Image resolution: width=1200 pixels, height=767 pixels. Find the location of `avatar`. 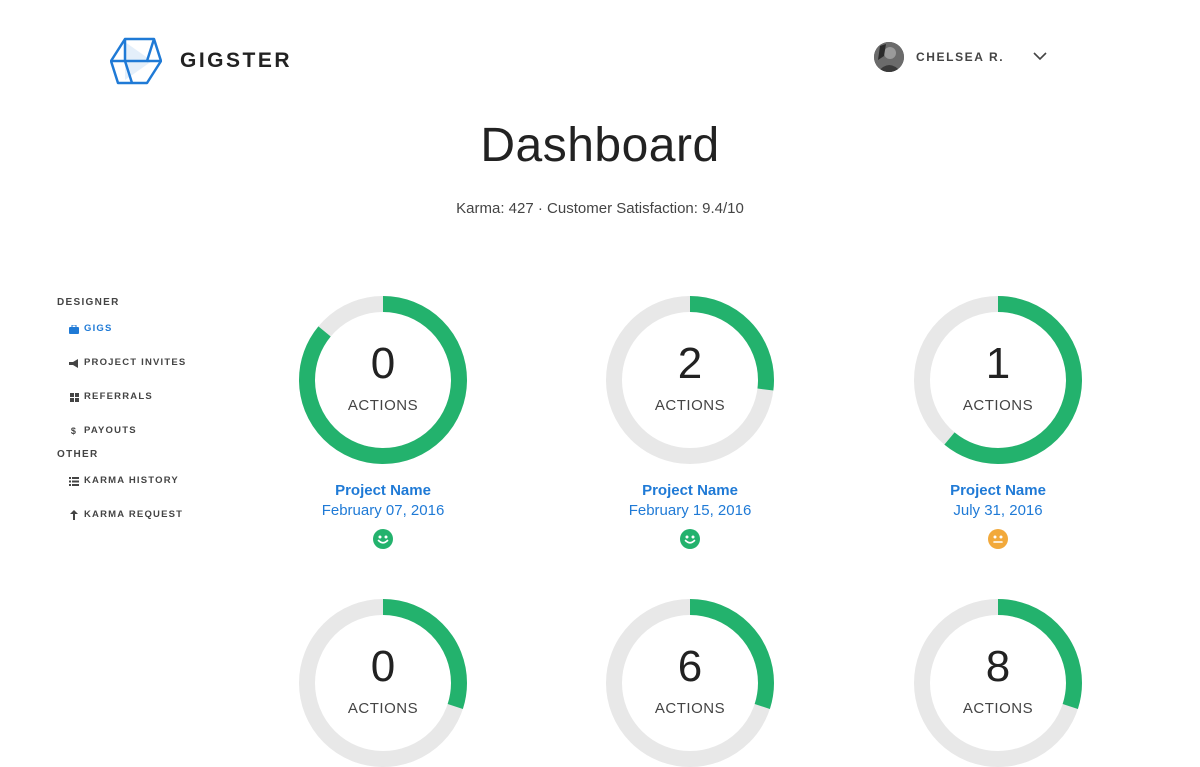

avatar is located at coordinates (889, 57).